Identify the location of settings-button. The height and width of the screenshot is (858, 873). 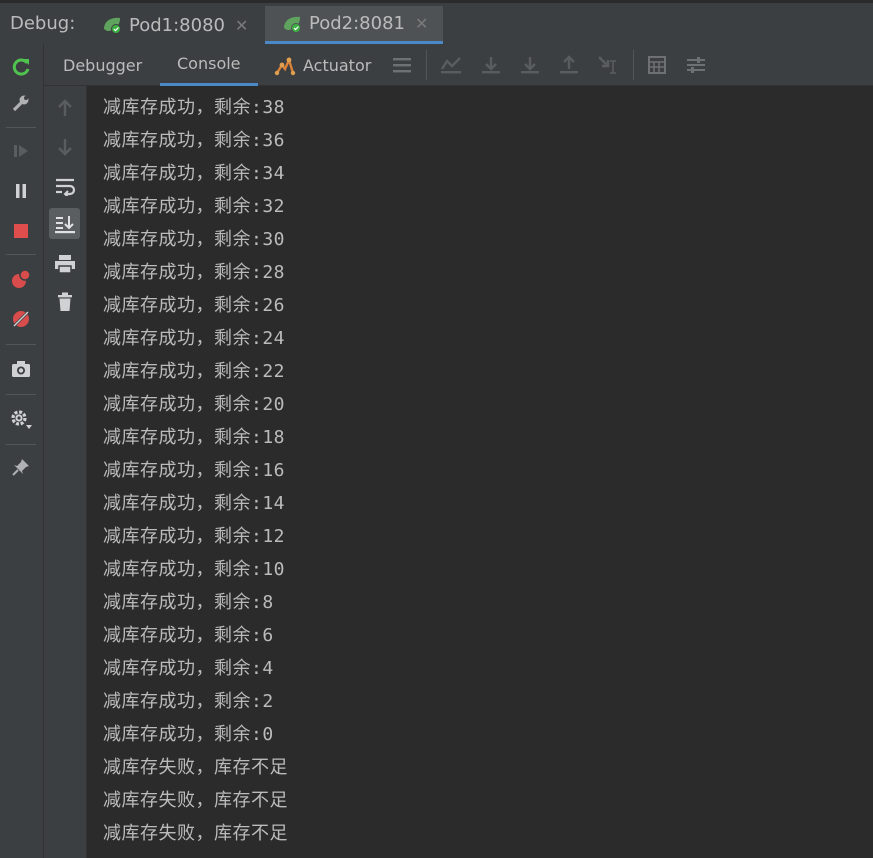
(21, 419).